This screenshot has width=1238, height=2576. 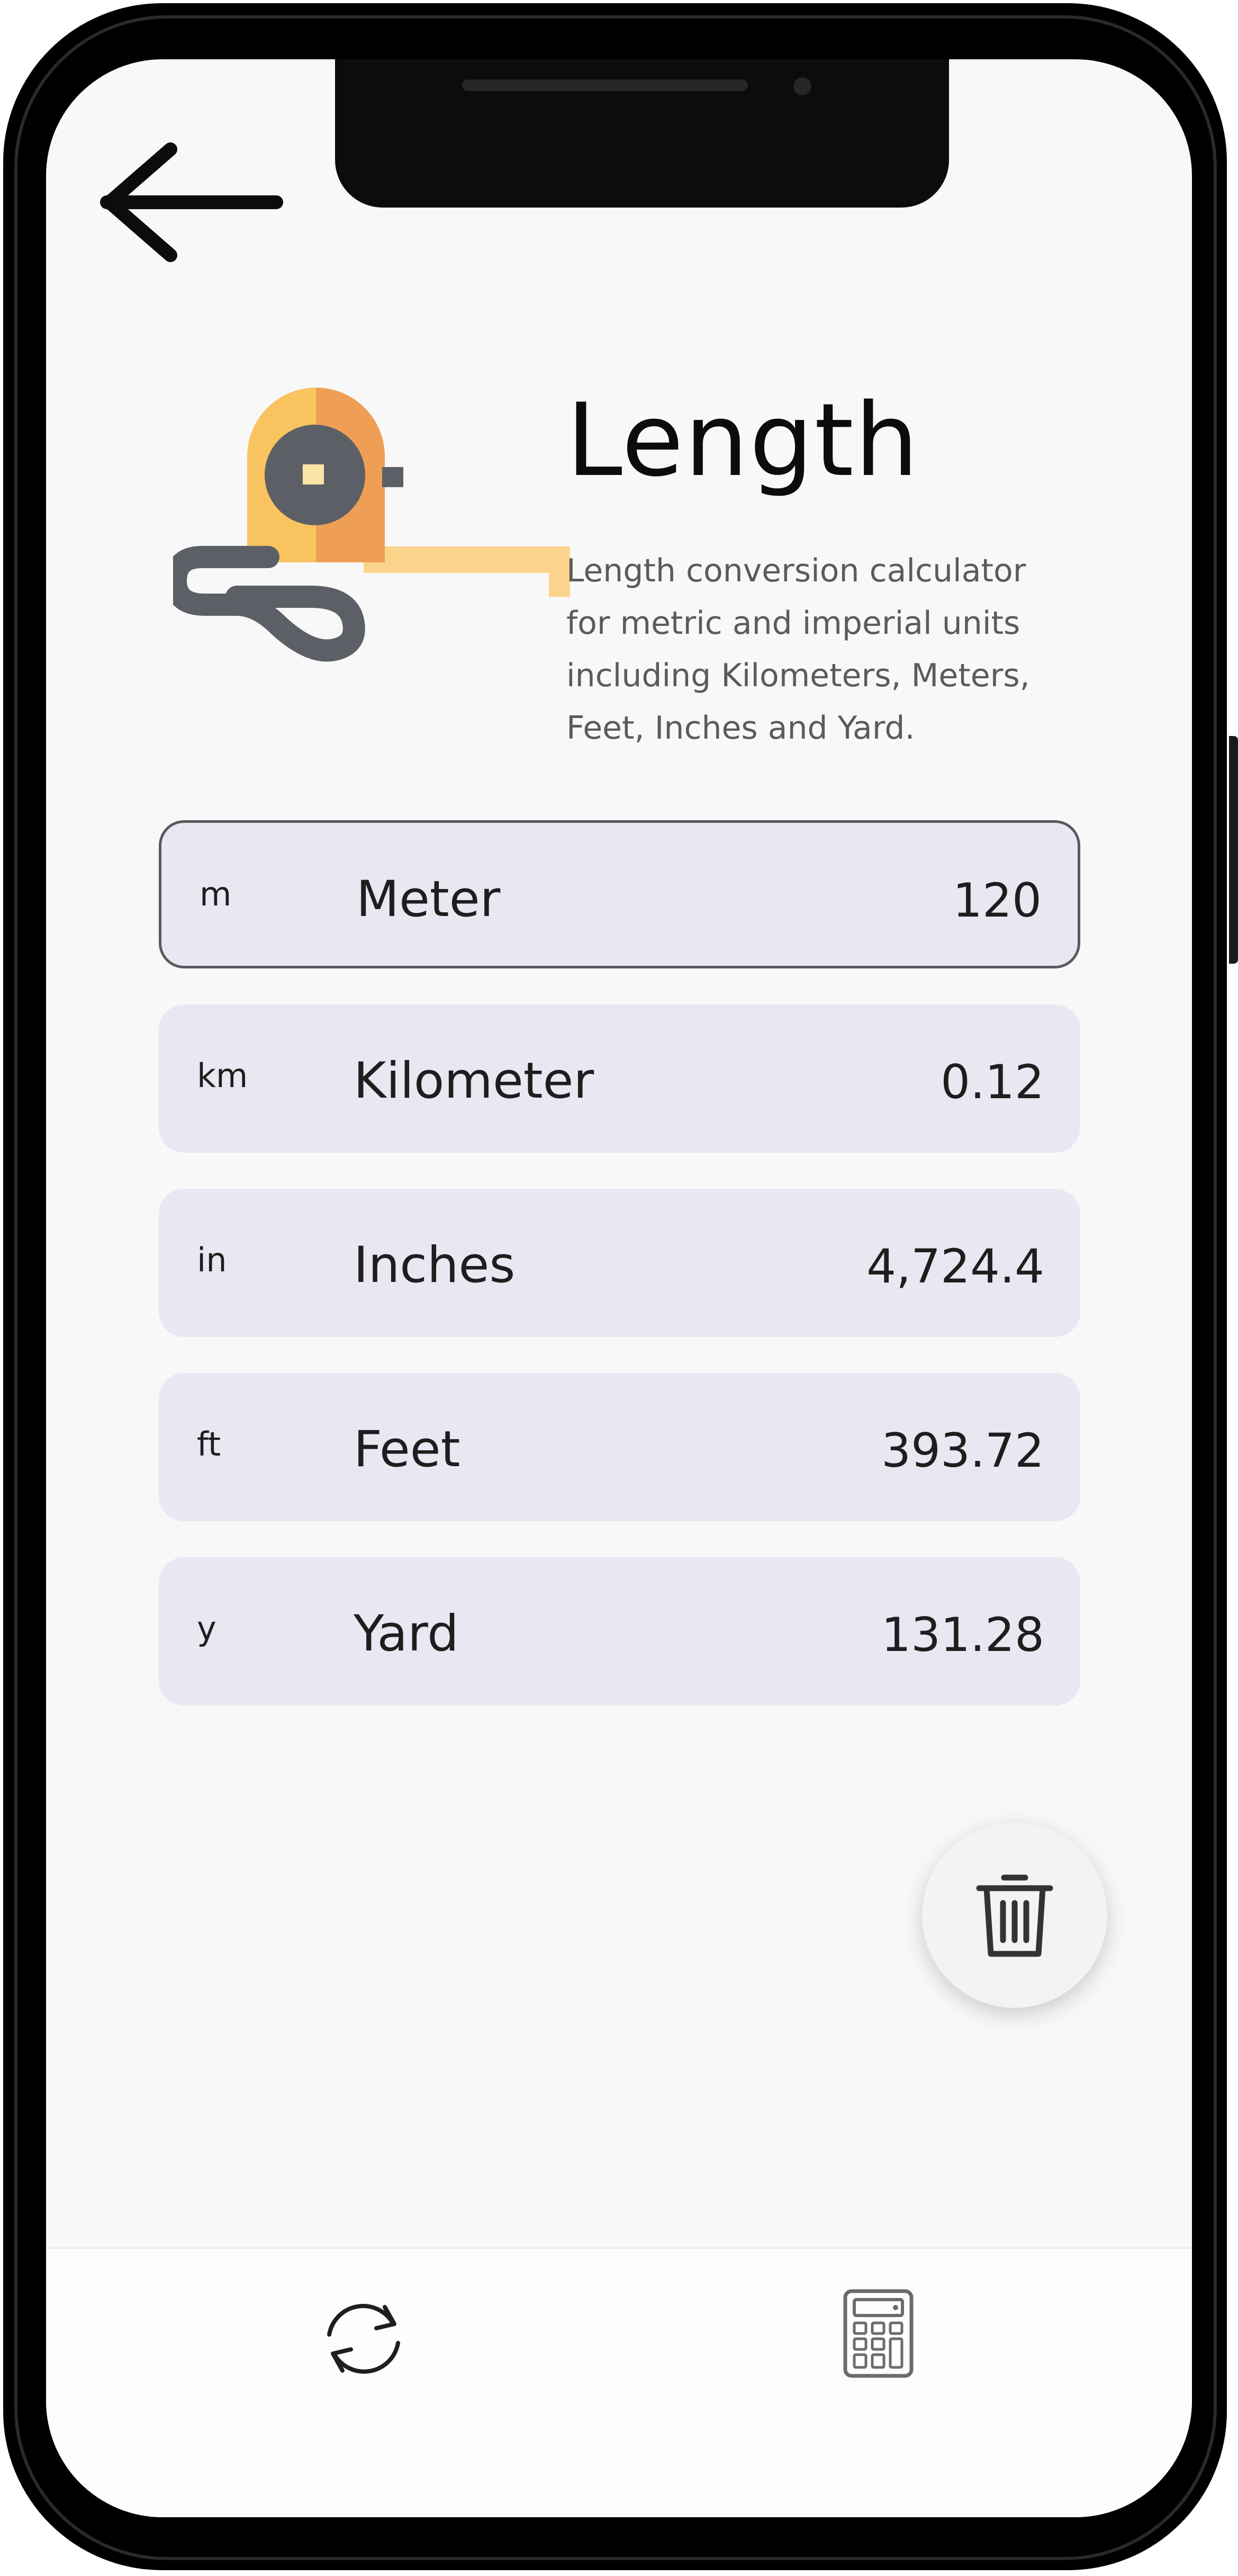 I want to click on nav-calculator-button, so click(x=874, y=2333).